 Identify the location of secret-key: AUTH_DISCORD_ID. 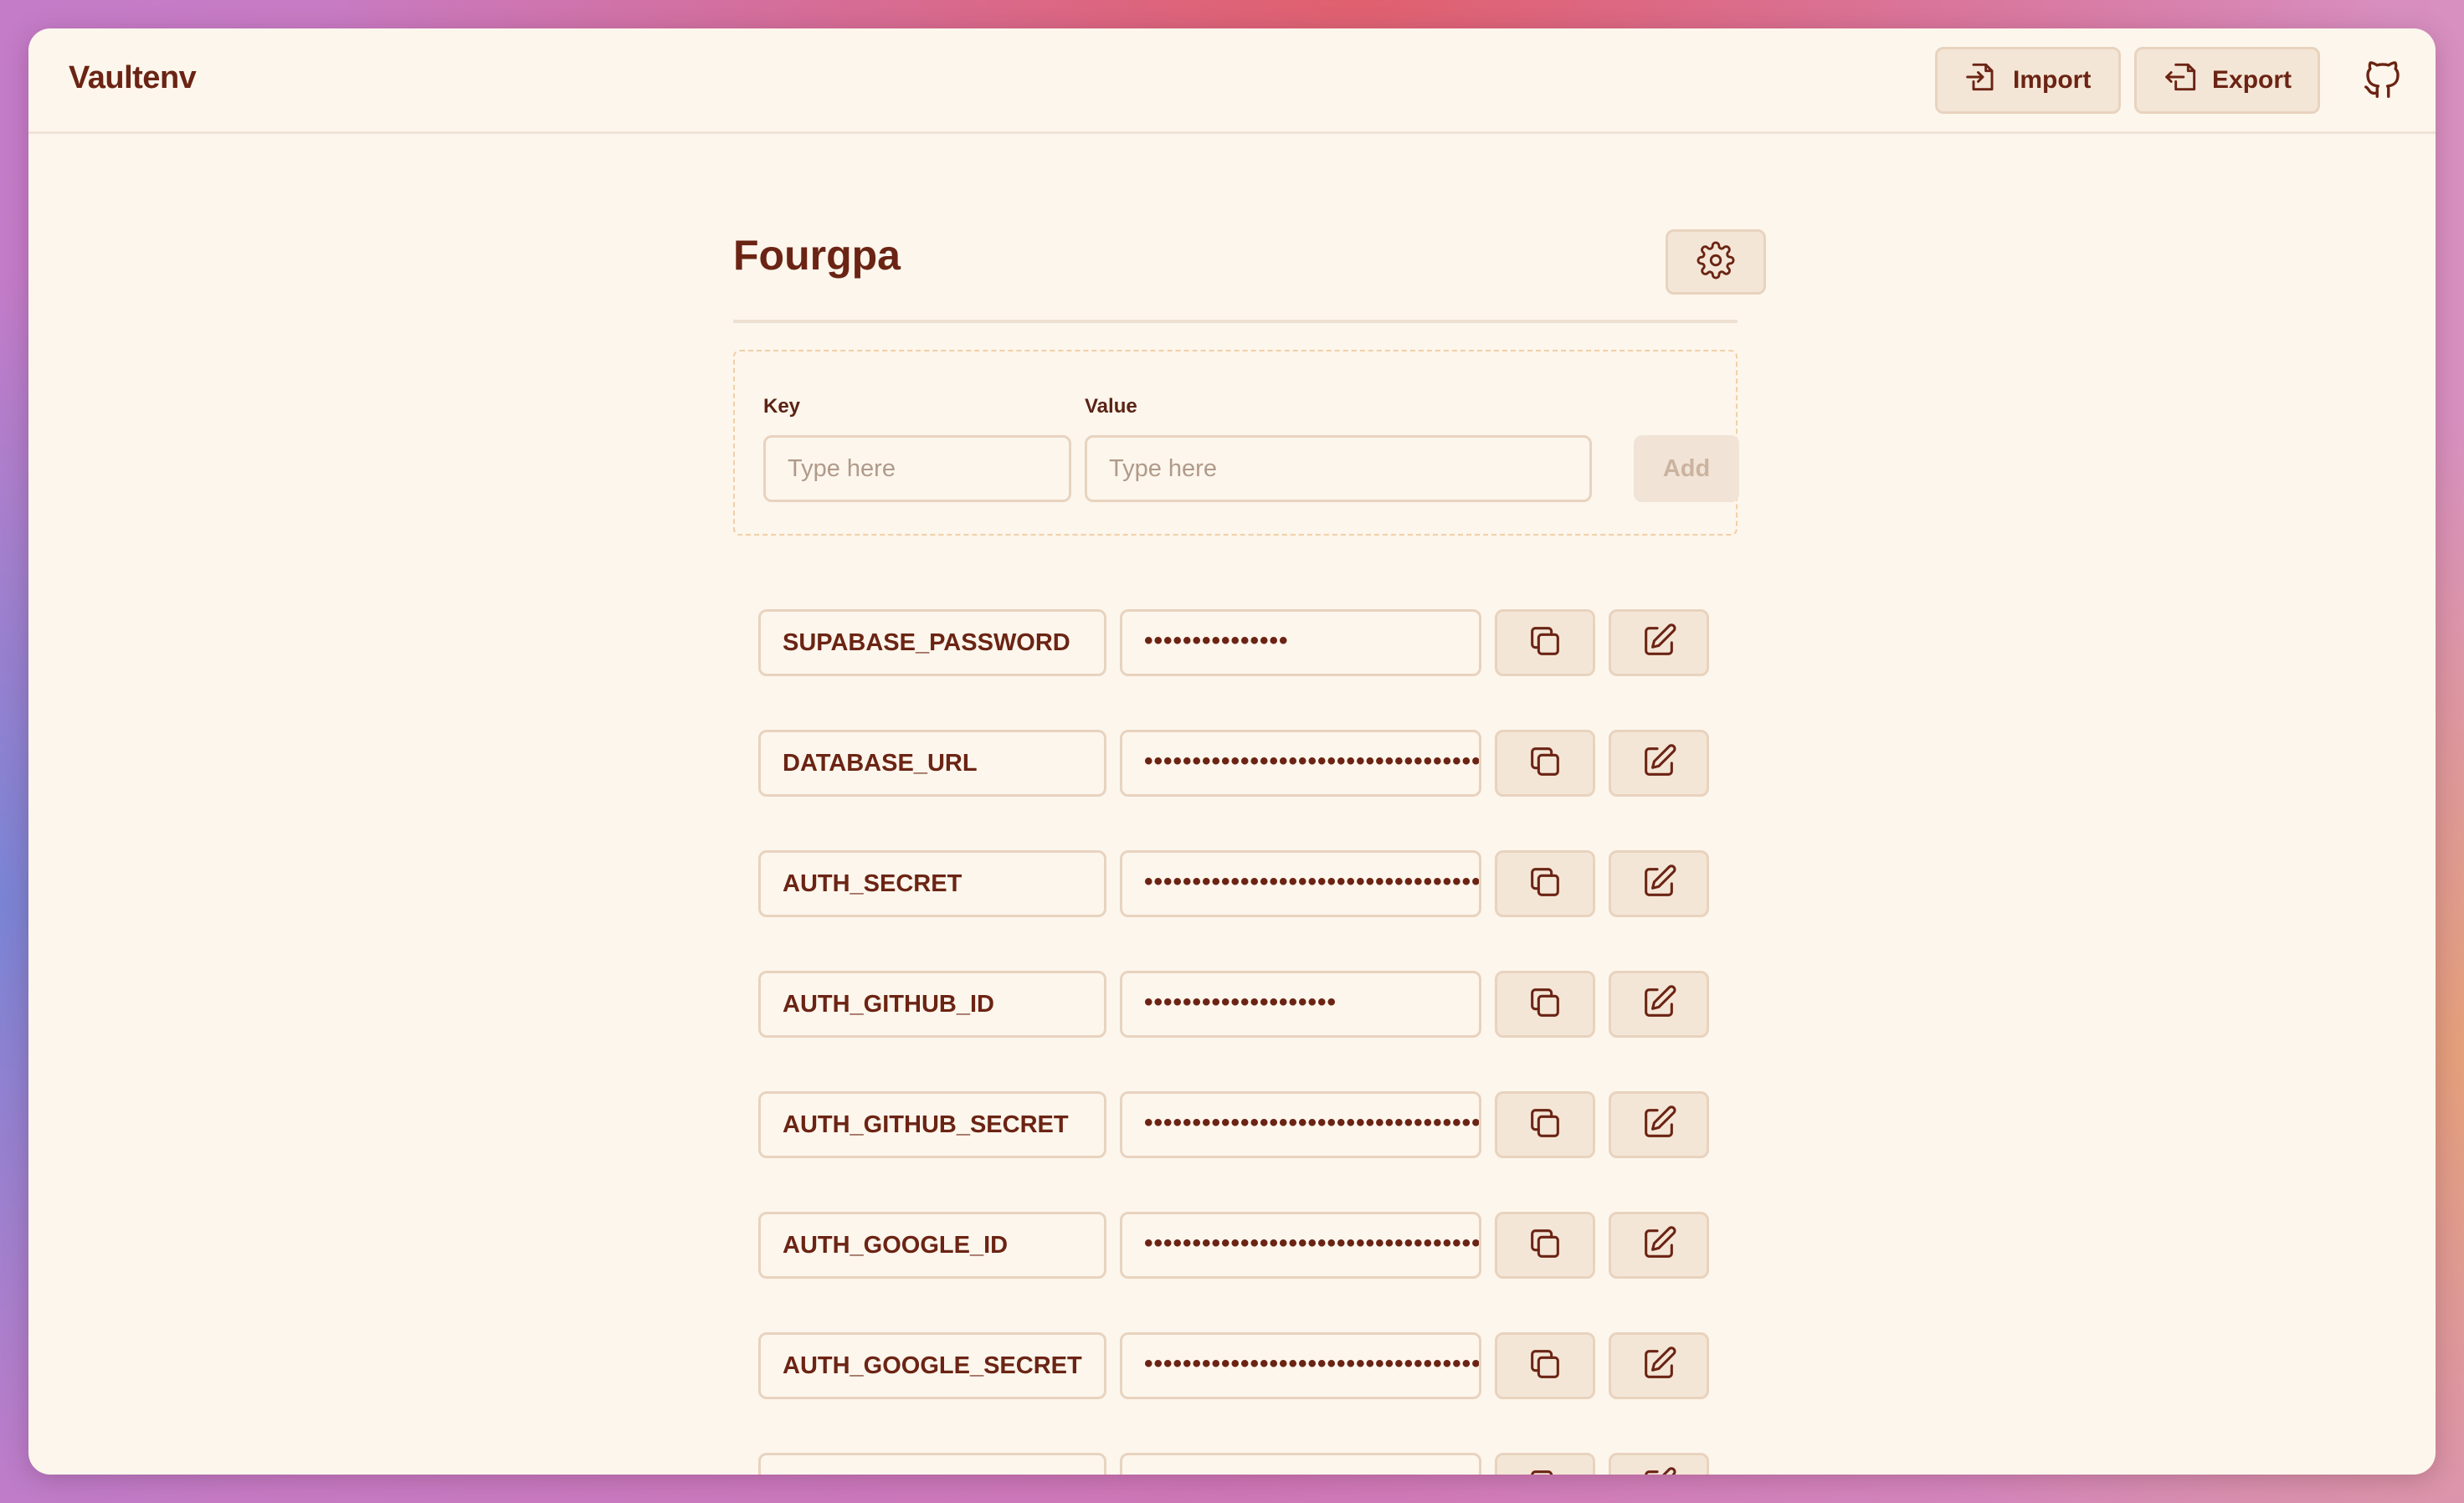
(932, 1464).